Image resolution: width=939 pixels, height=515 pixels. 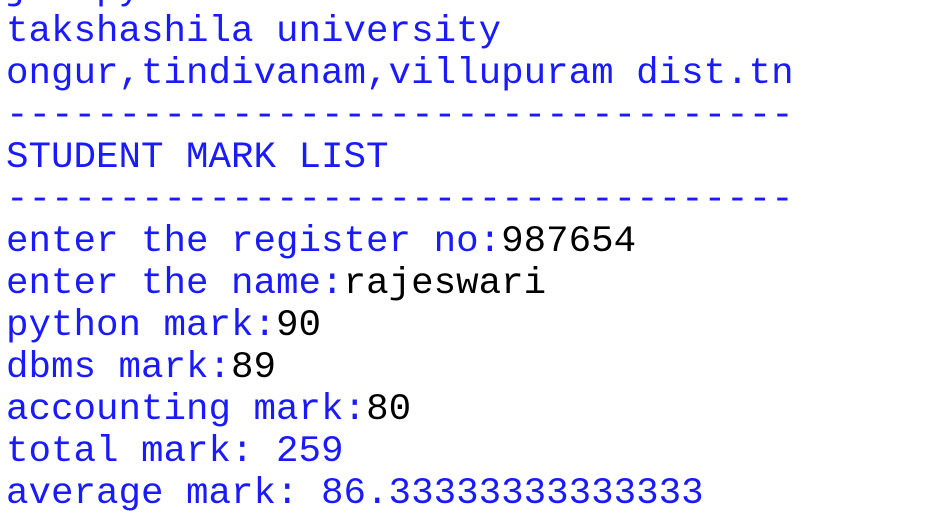 What do you see at coordinates (254, 32) in the screenshot?
I see `header-university: takshashila university` at bounding box center [254, 32].